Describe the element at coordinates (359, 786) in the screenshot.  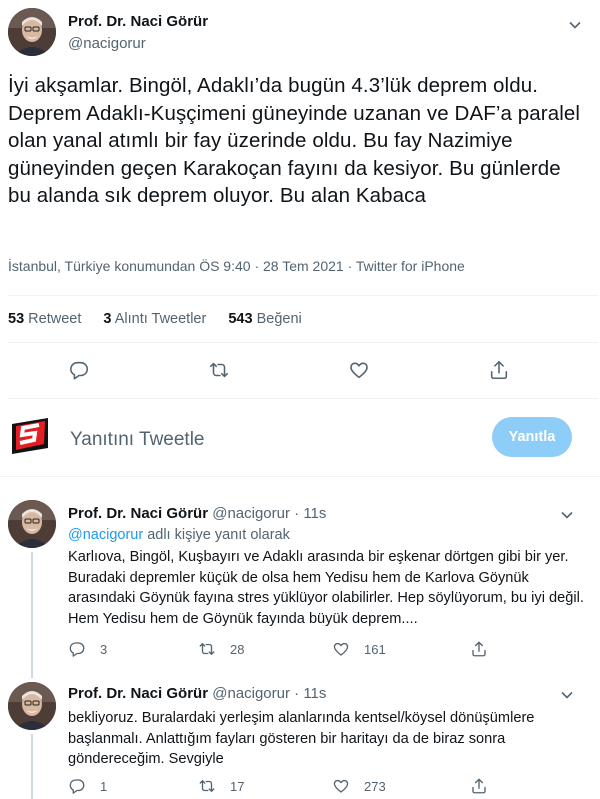
I see `like-action: 273` at that location.